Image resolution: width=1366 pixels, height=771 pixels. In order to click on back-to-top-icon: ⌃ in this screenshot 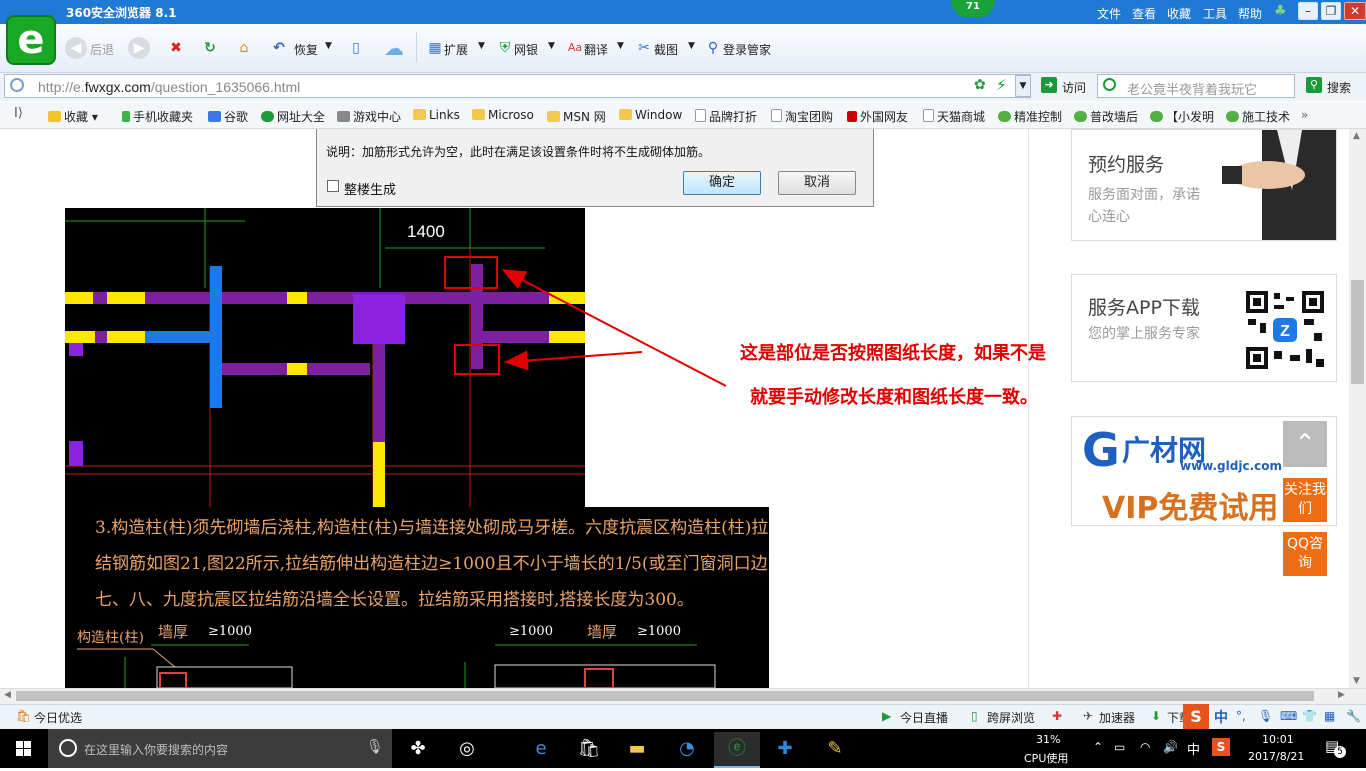, I will do `click(1305, 444)`.